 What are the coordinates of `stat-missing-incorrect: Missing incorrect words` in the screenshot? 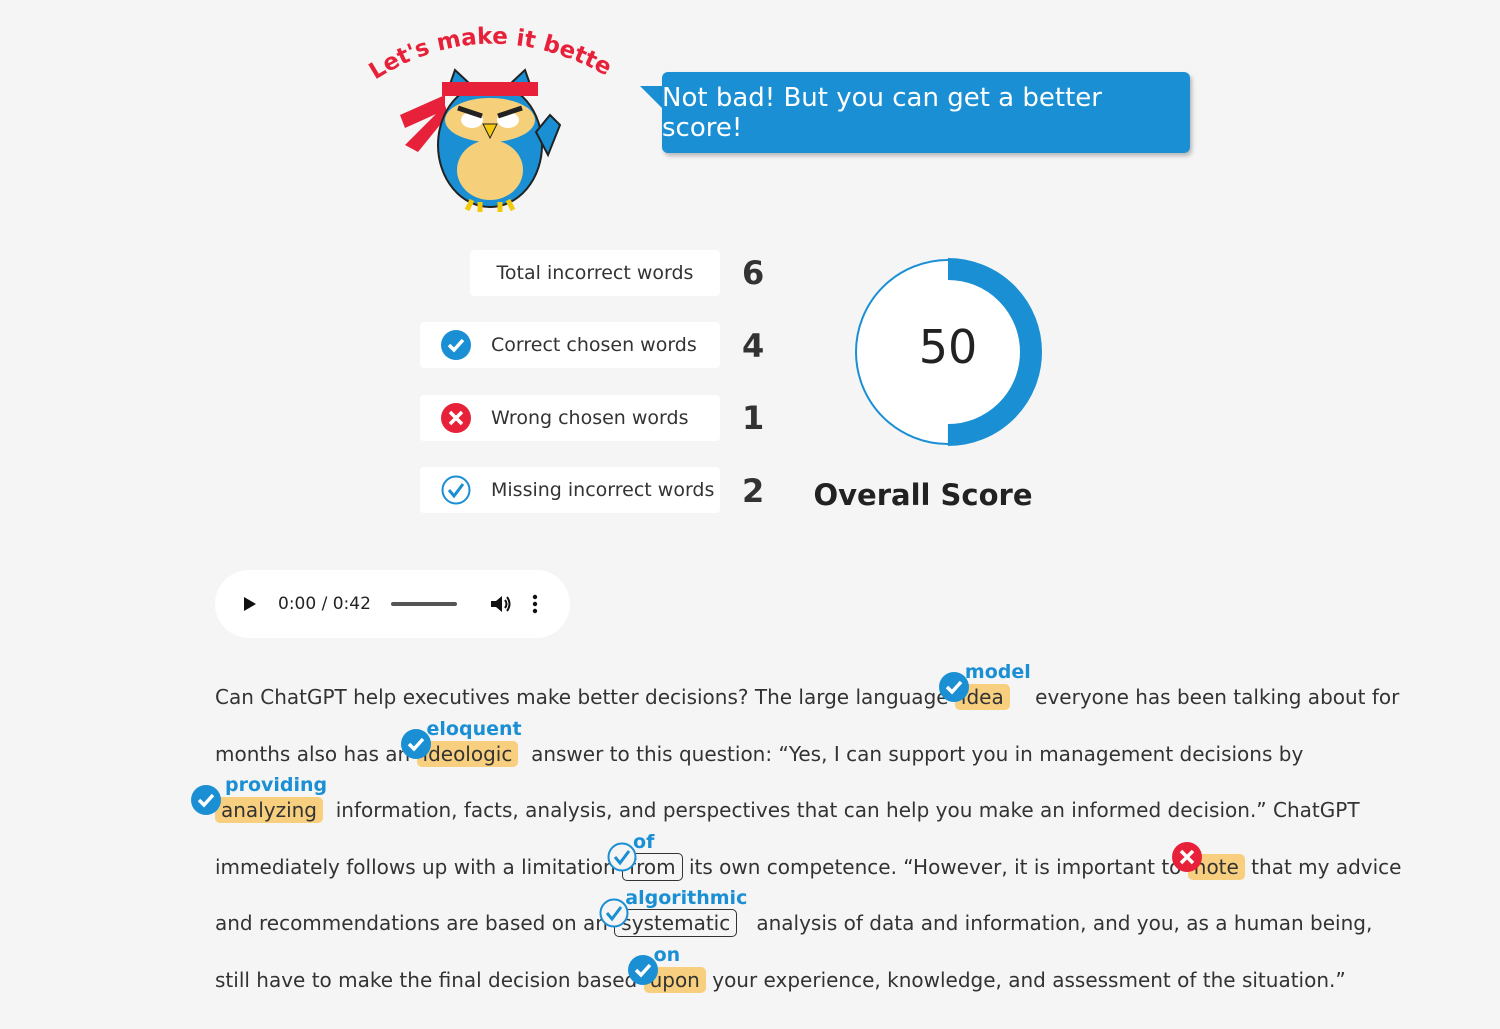 It's located at (570, 490).